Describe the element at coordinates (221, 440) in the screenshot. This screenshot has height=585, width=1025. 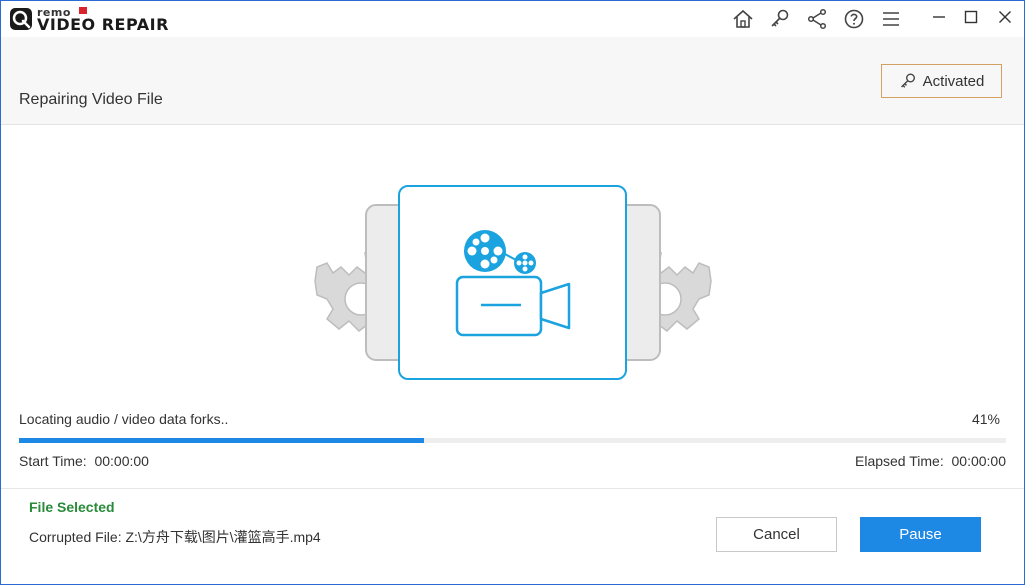
I see `progress-fill` at that location.